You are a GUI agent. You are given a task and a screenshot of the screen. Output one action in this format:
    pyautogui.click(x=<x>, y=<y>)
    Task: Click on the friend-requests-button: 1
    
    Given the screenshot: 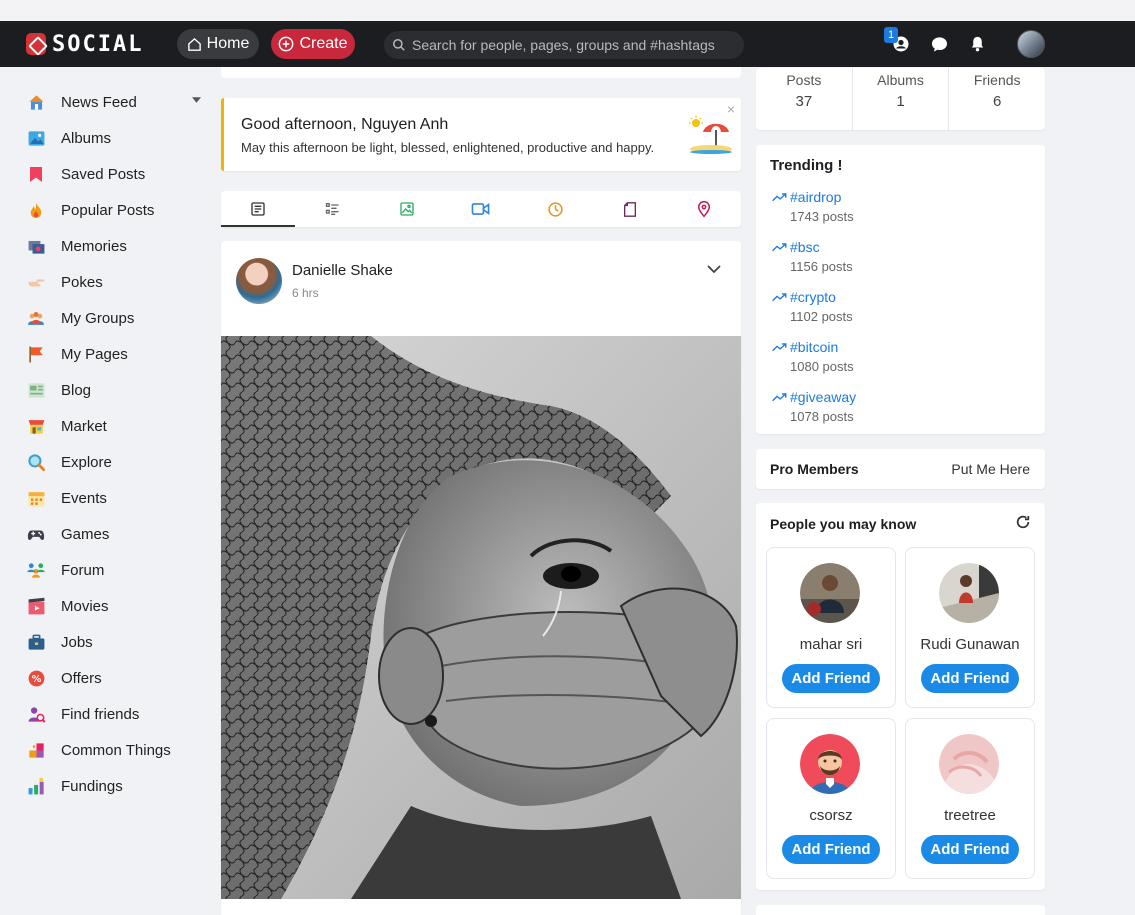 What is the action you would take?
    pyautogui.click(x=898, y=41)
    